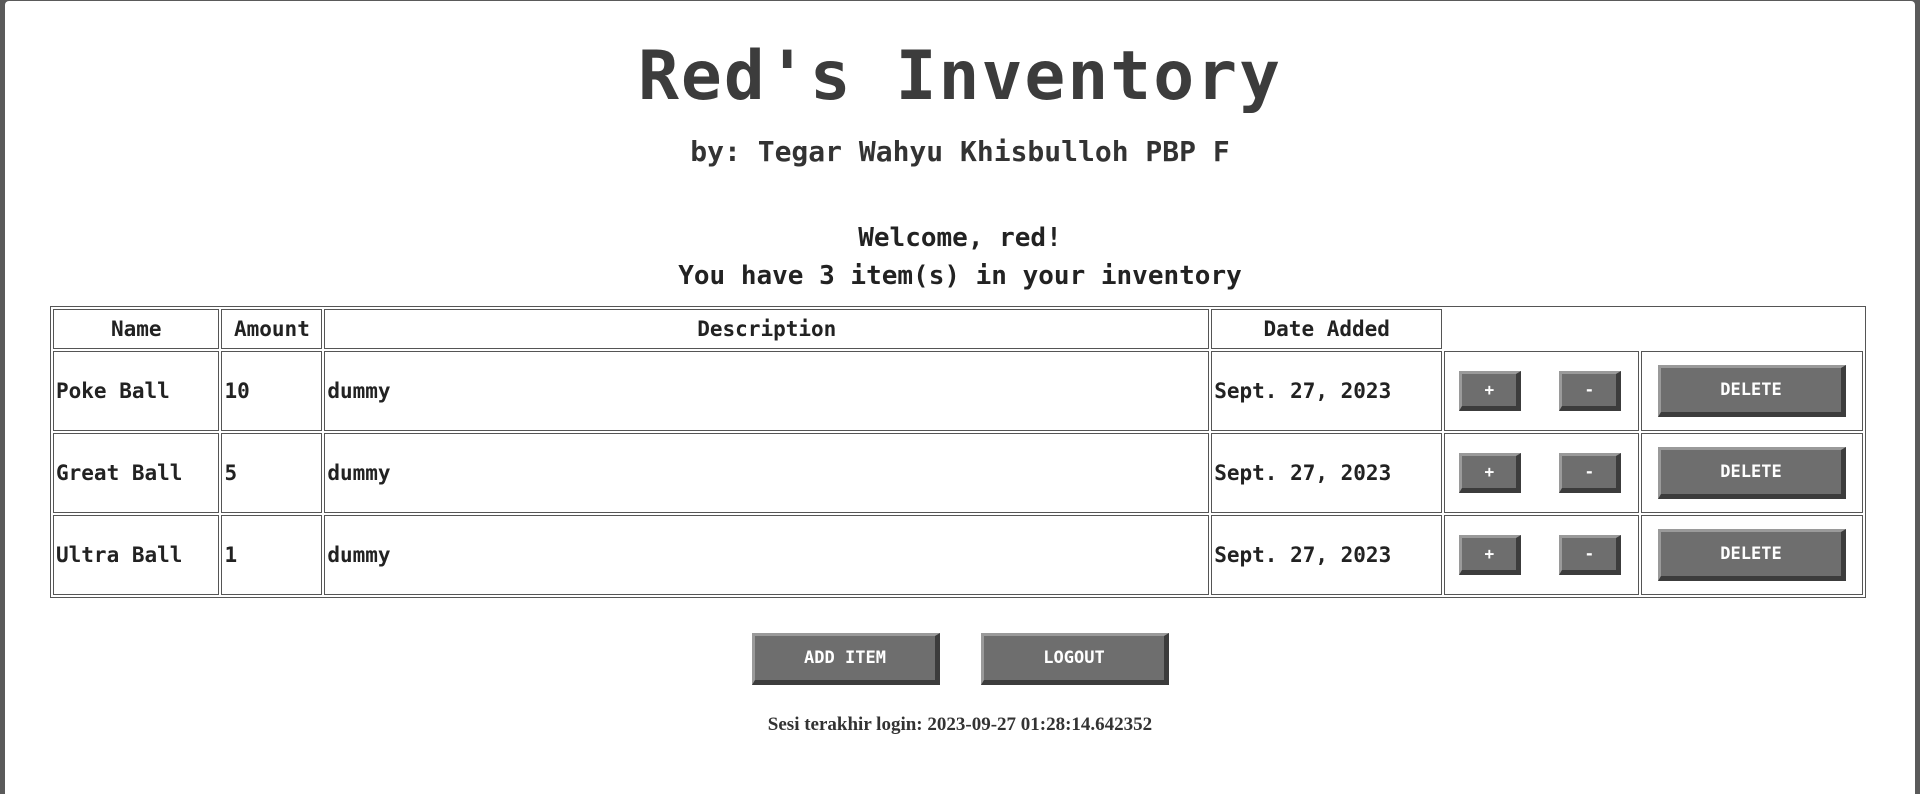  I want to click on header-amount: Amount, so click(272, 329).